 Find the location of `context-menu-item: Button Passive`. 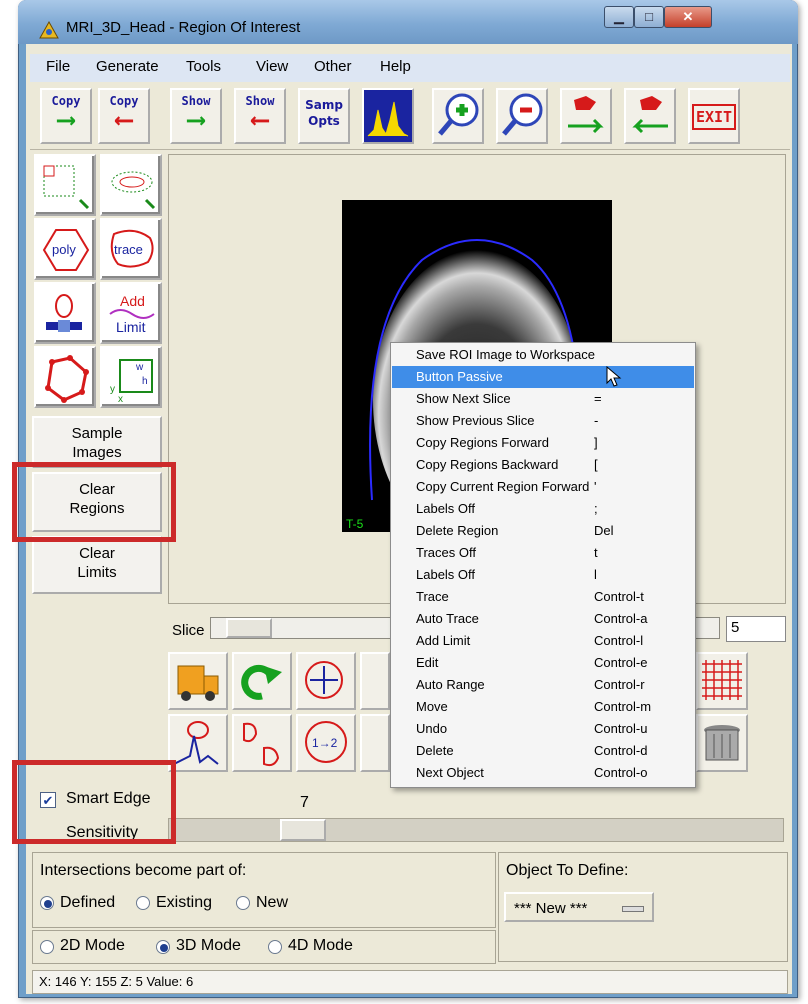

context-menu-item: Button Passive is located at coordinates (543, 377).